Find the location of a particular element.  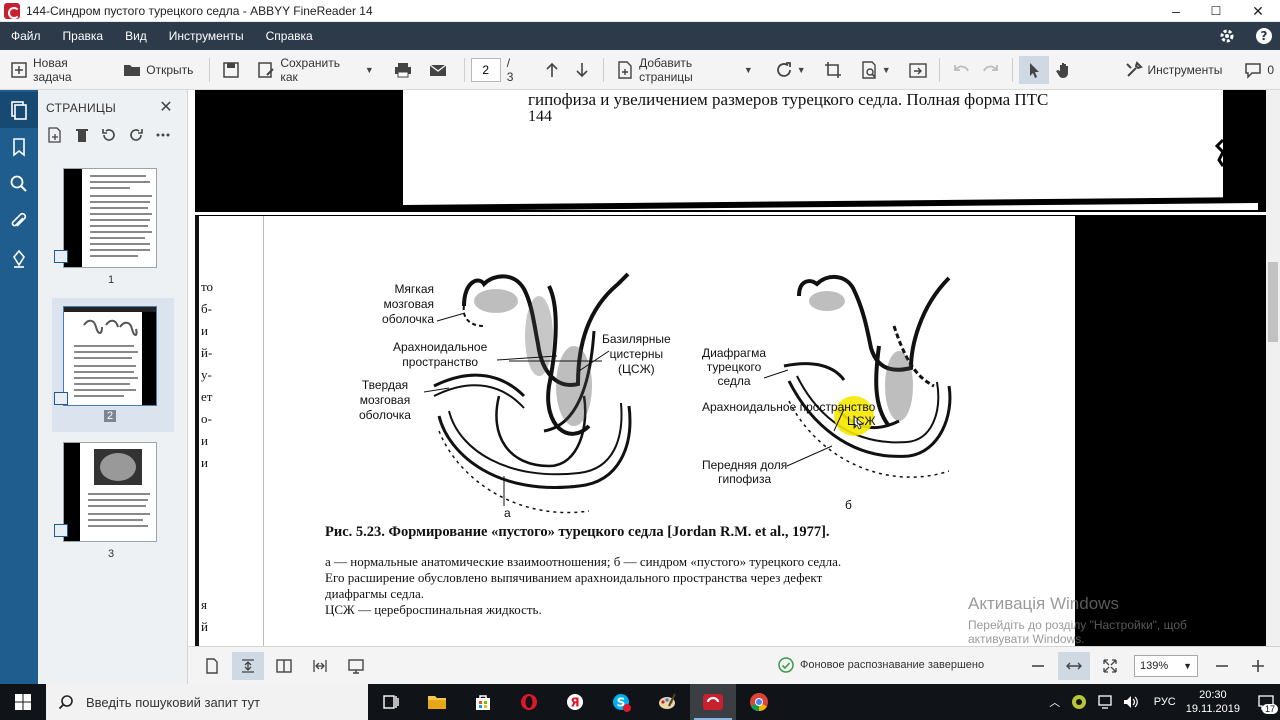

menu-bar: Файл Правка Вид Инструменты Справка ? is located at coordinates (640, 36).